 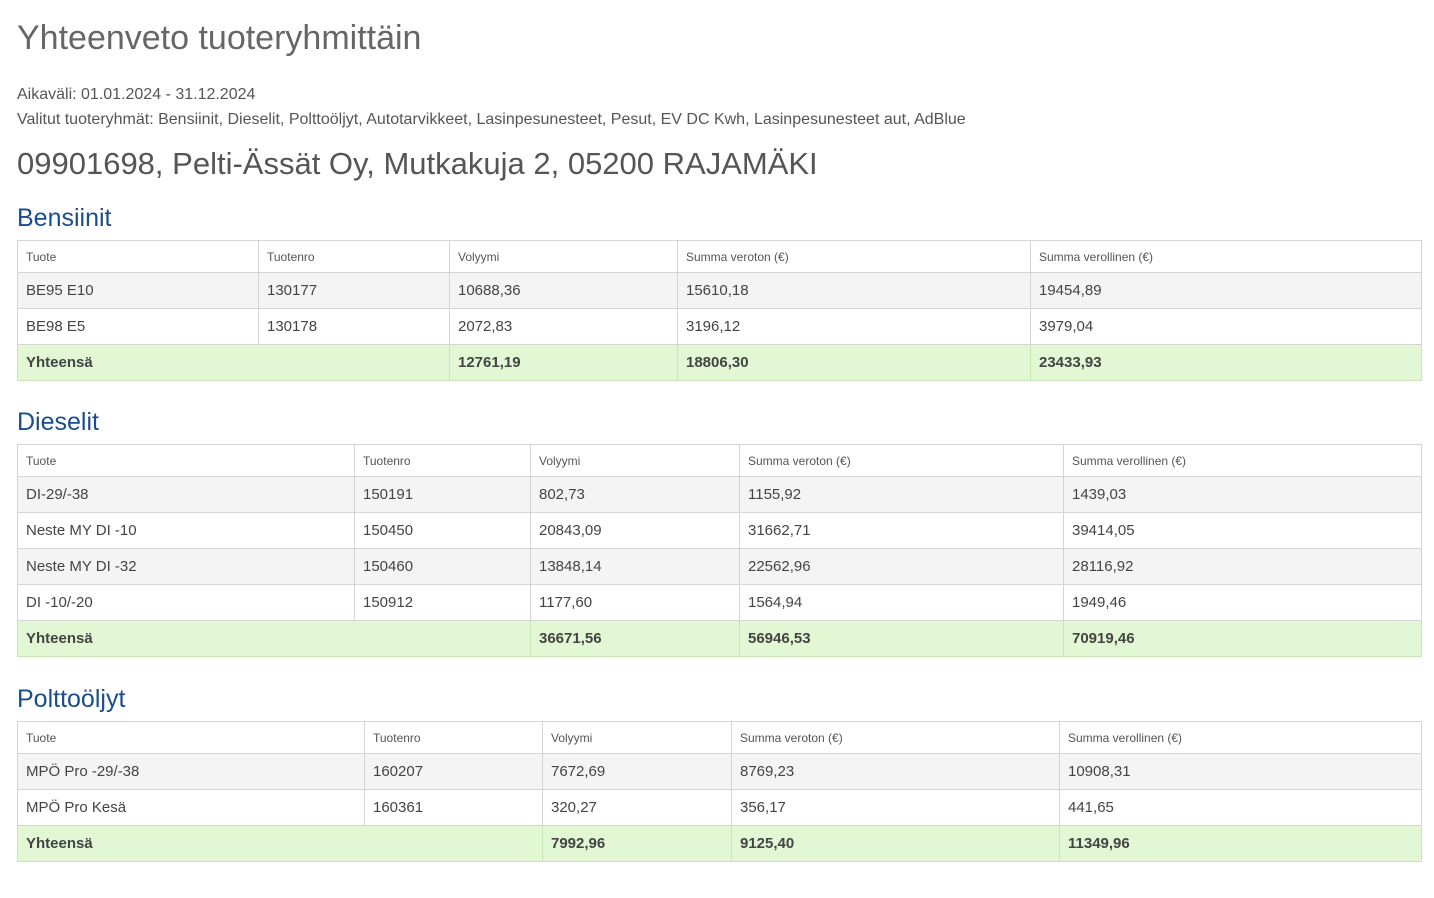 What do you see at coordinates (635, 566) in the screenshot?
I see `volume-cell: 13848,14` at bounding box center [635, 566].